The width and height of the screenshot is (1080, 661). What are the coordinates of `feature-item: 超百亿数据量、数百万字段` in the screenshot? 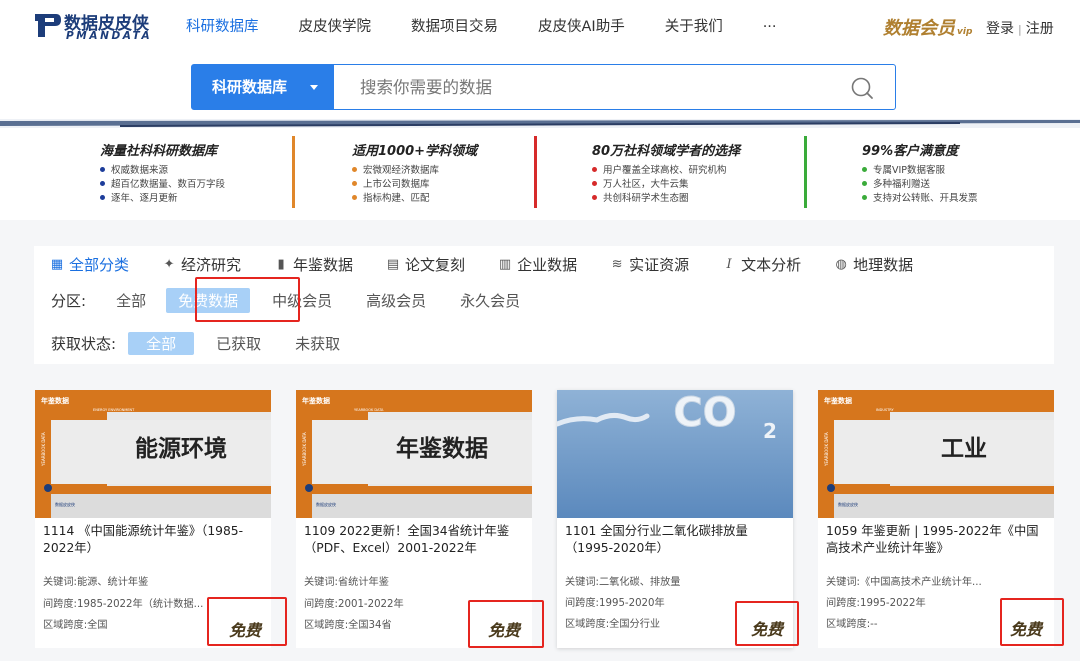 It's located at (162, 185).